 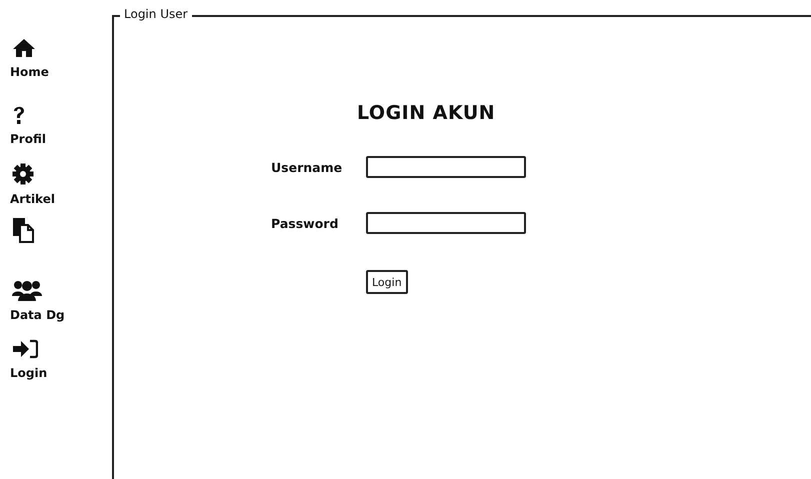 What do you see at coordinates (307, 167) in the screenshot?
I see `field-label: Username` at bounding box center [307, 167].